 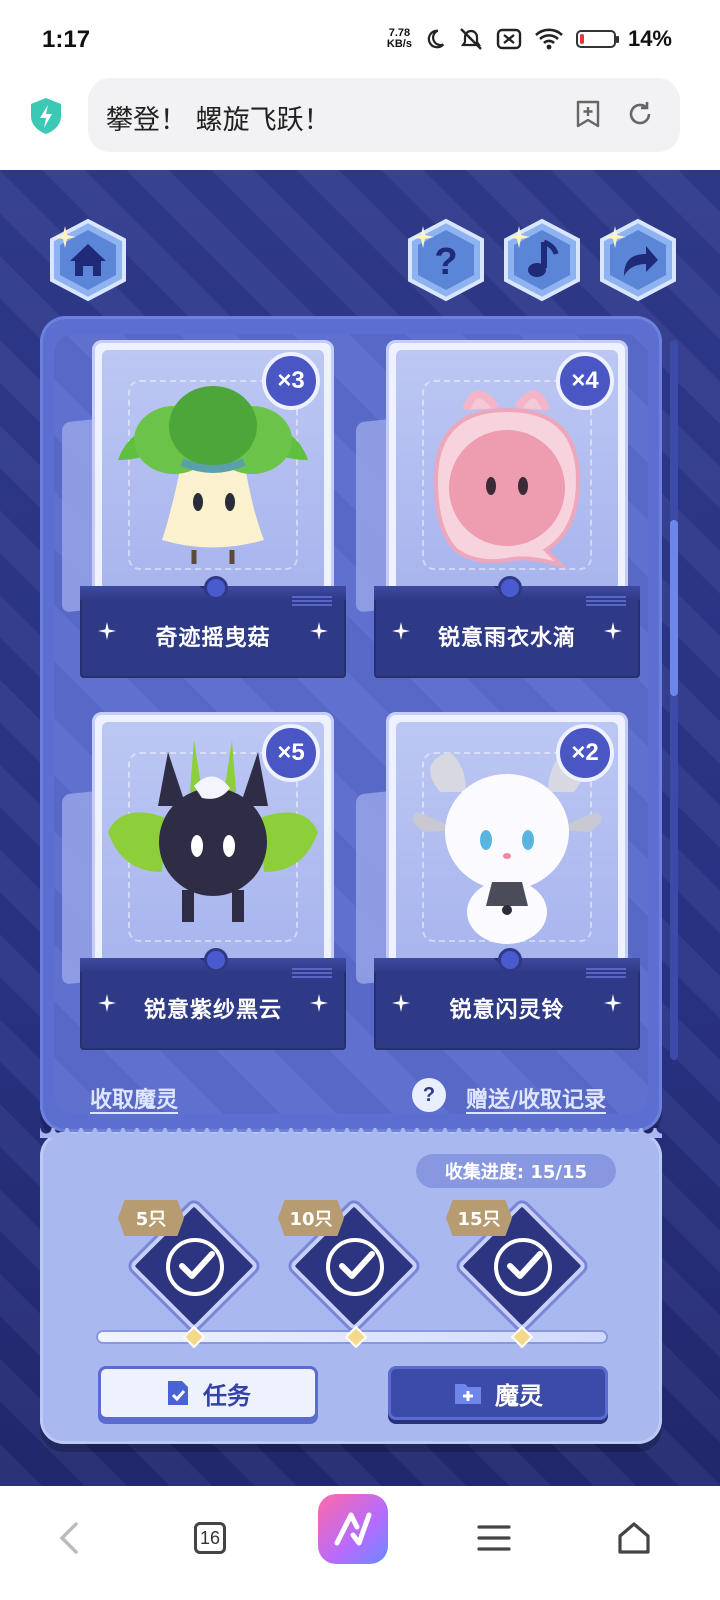 I want to click on spirit-name: 锐意雨衣水滴, so click(x=506, y=638).